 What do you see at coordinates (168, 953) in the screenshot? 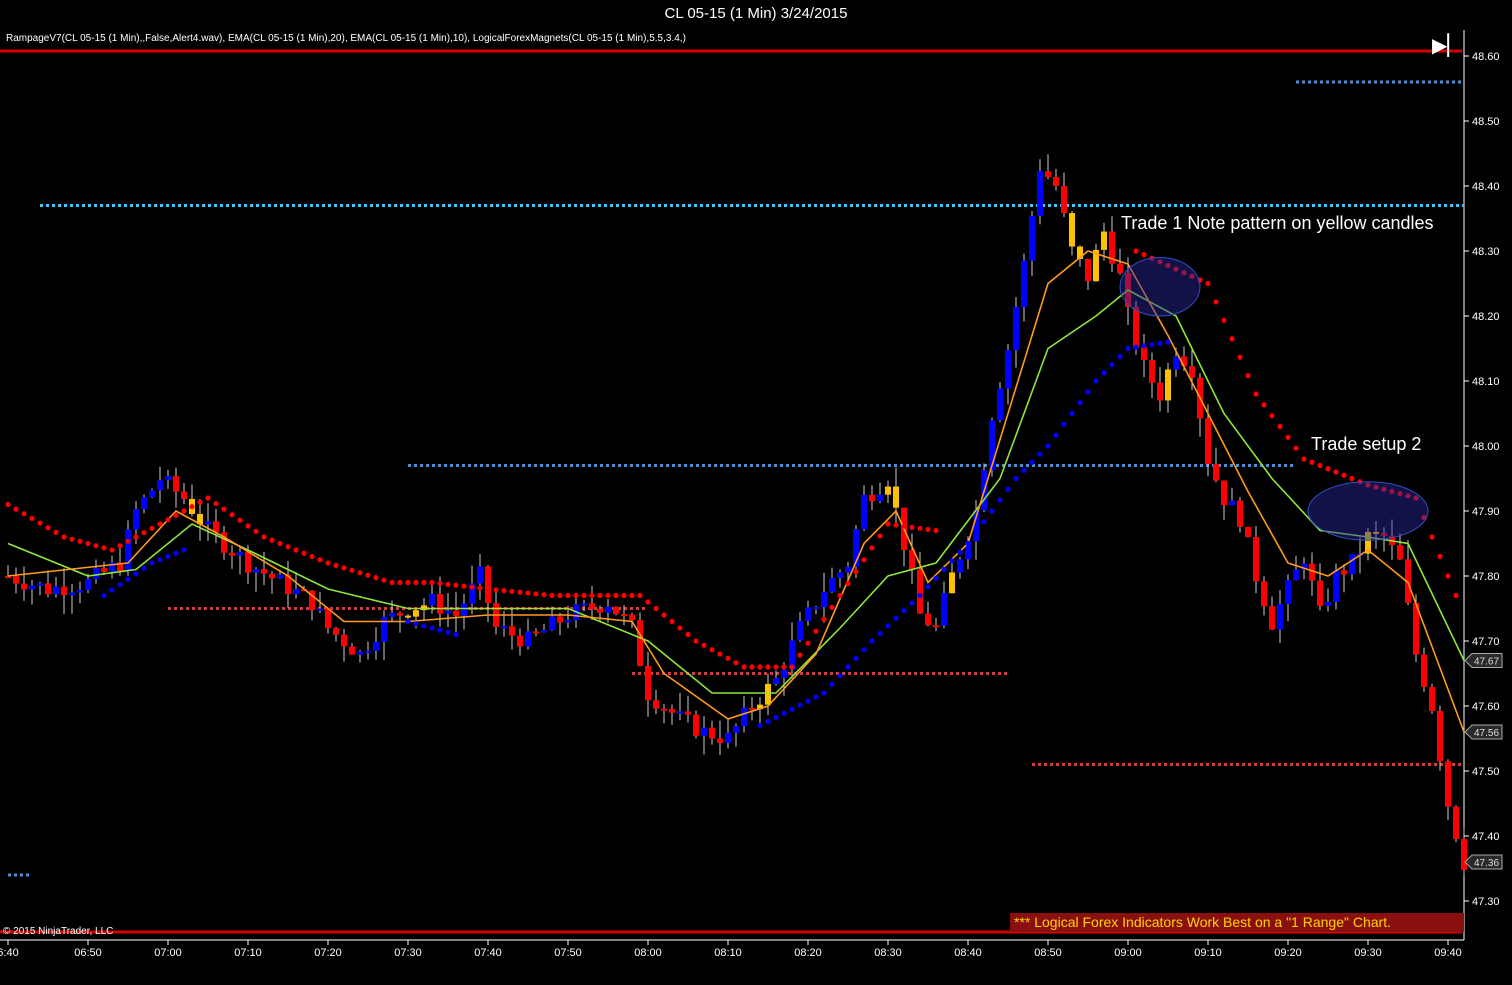
I see `x-tick-label: 07:00` at bounding box center [168, 953].